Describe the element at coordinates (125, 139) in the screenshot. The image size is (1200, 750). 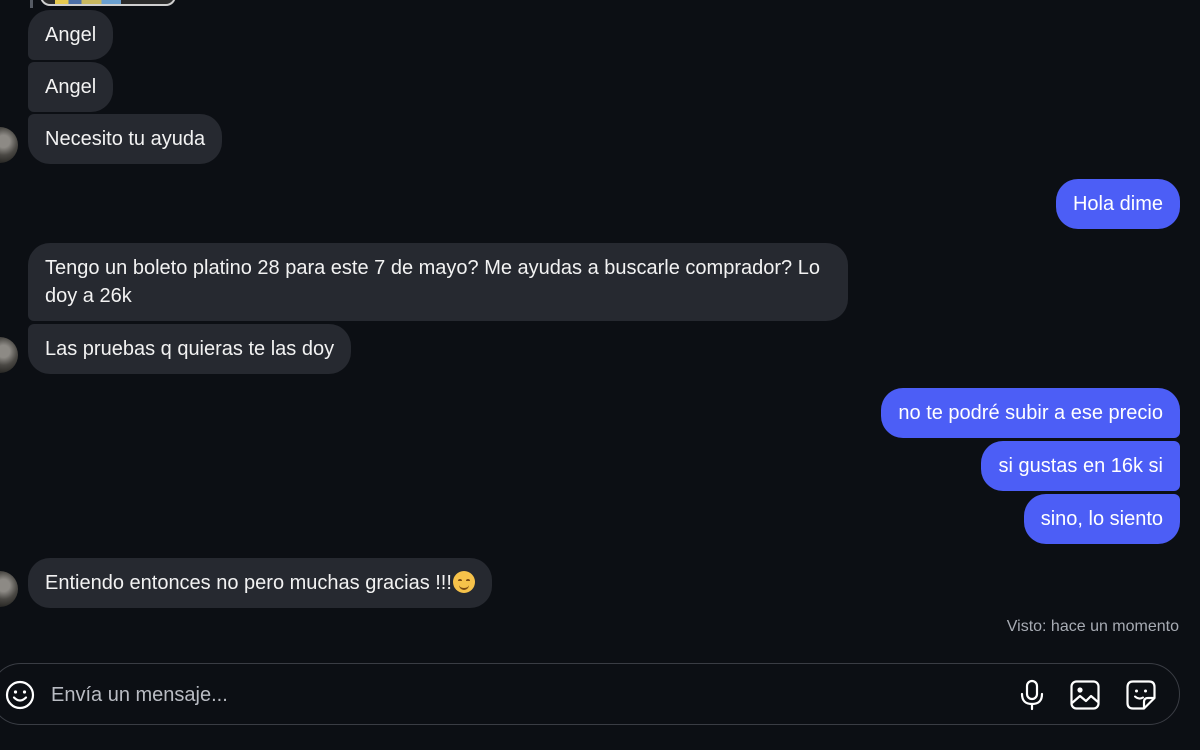
I see `incoming-message: Necesito tu ayuda` at that location.